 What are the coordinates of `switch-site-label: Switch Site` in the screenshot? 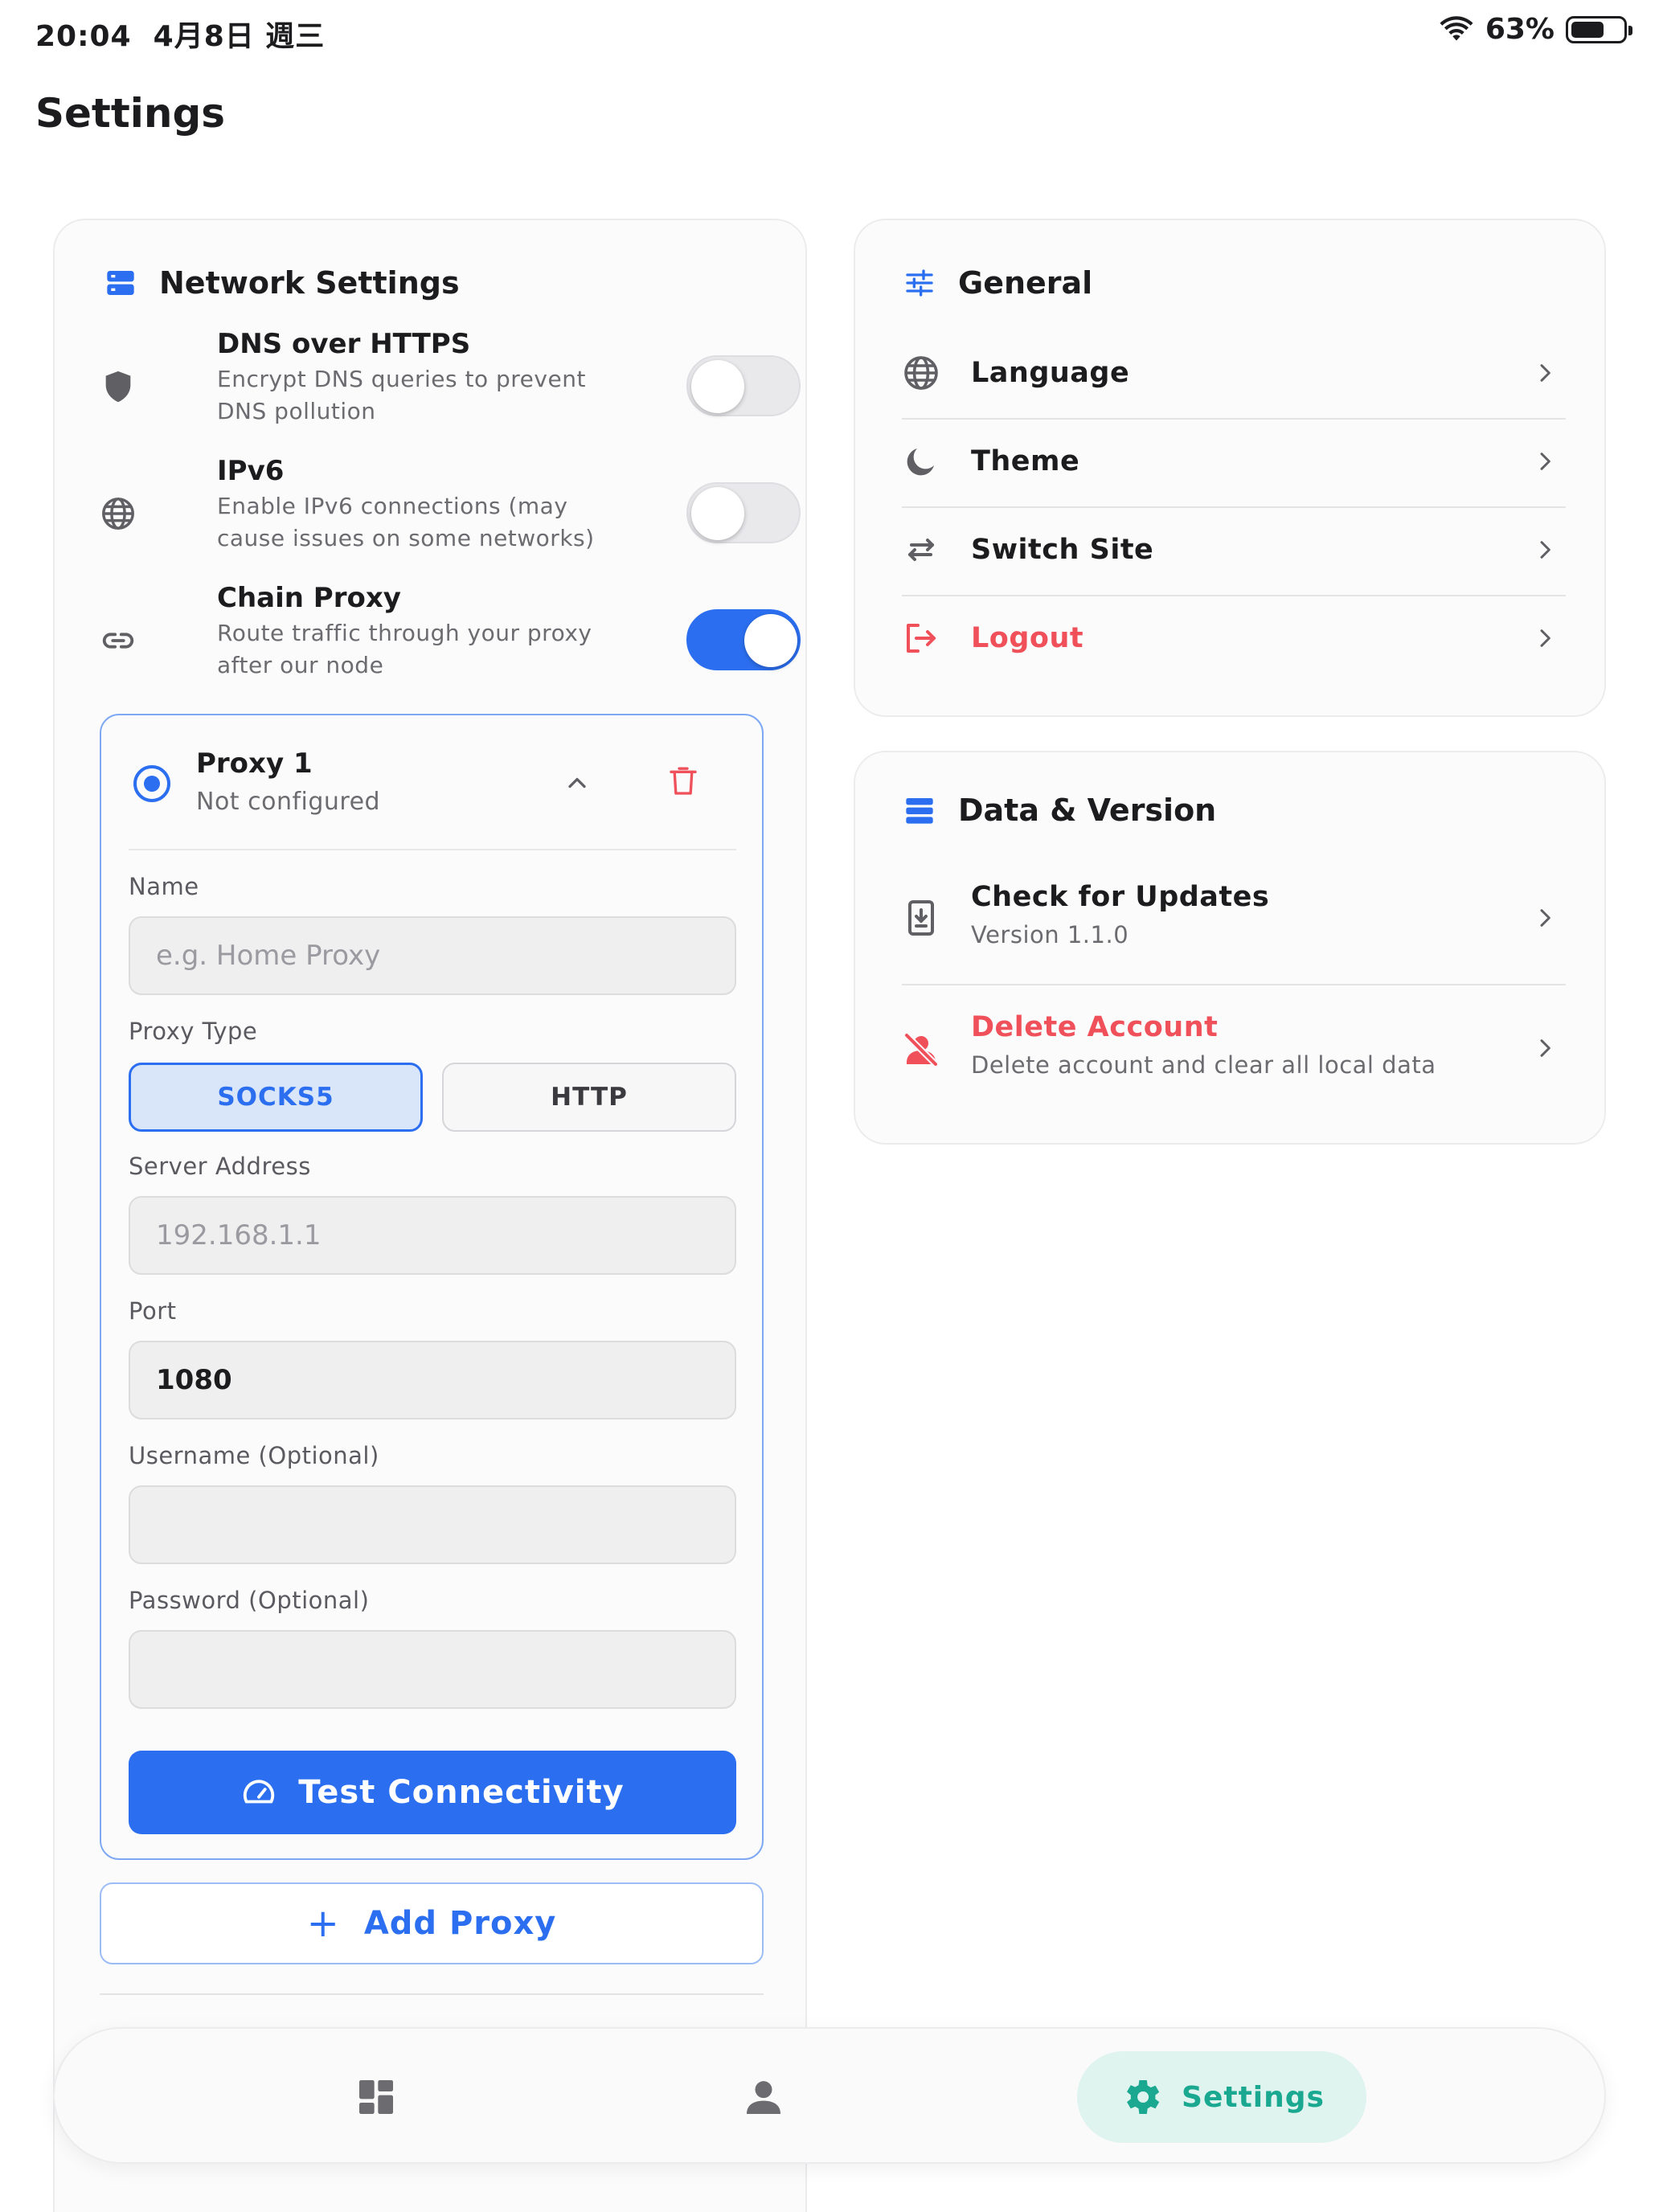 It's located at (1062, 550).